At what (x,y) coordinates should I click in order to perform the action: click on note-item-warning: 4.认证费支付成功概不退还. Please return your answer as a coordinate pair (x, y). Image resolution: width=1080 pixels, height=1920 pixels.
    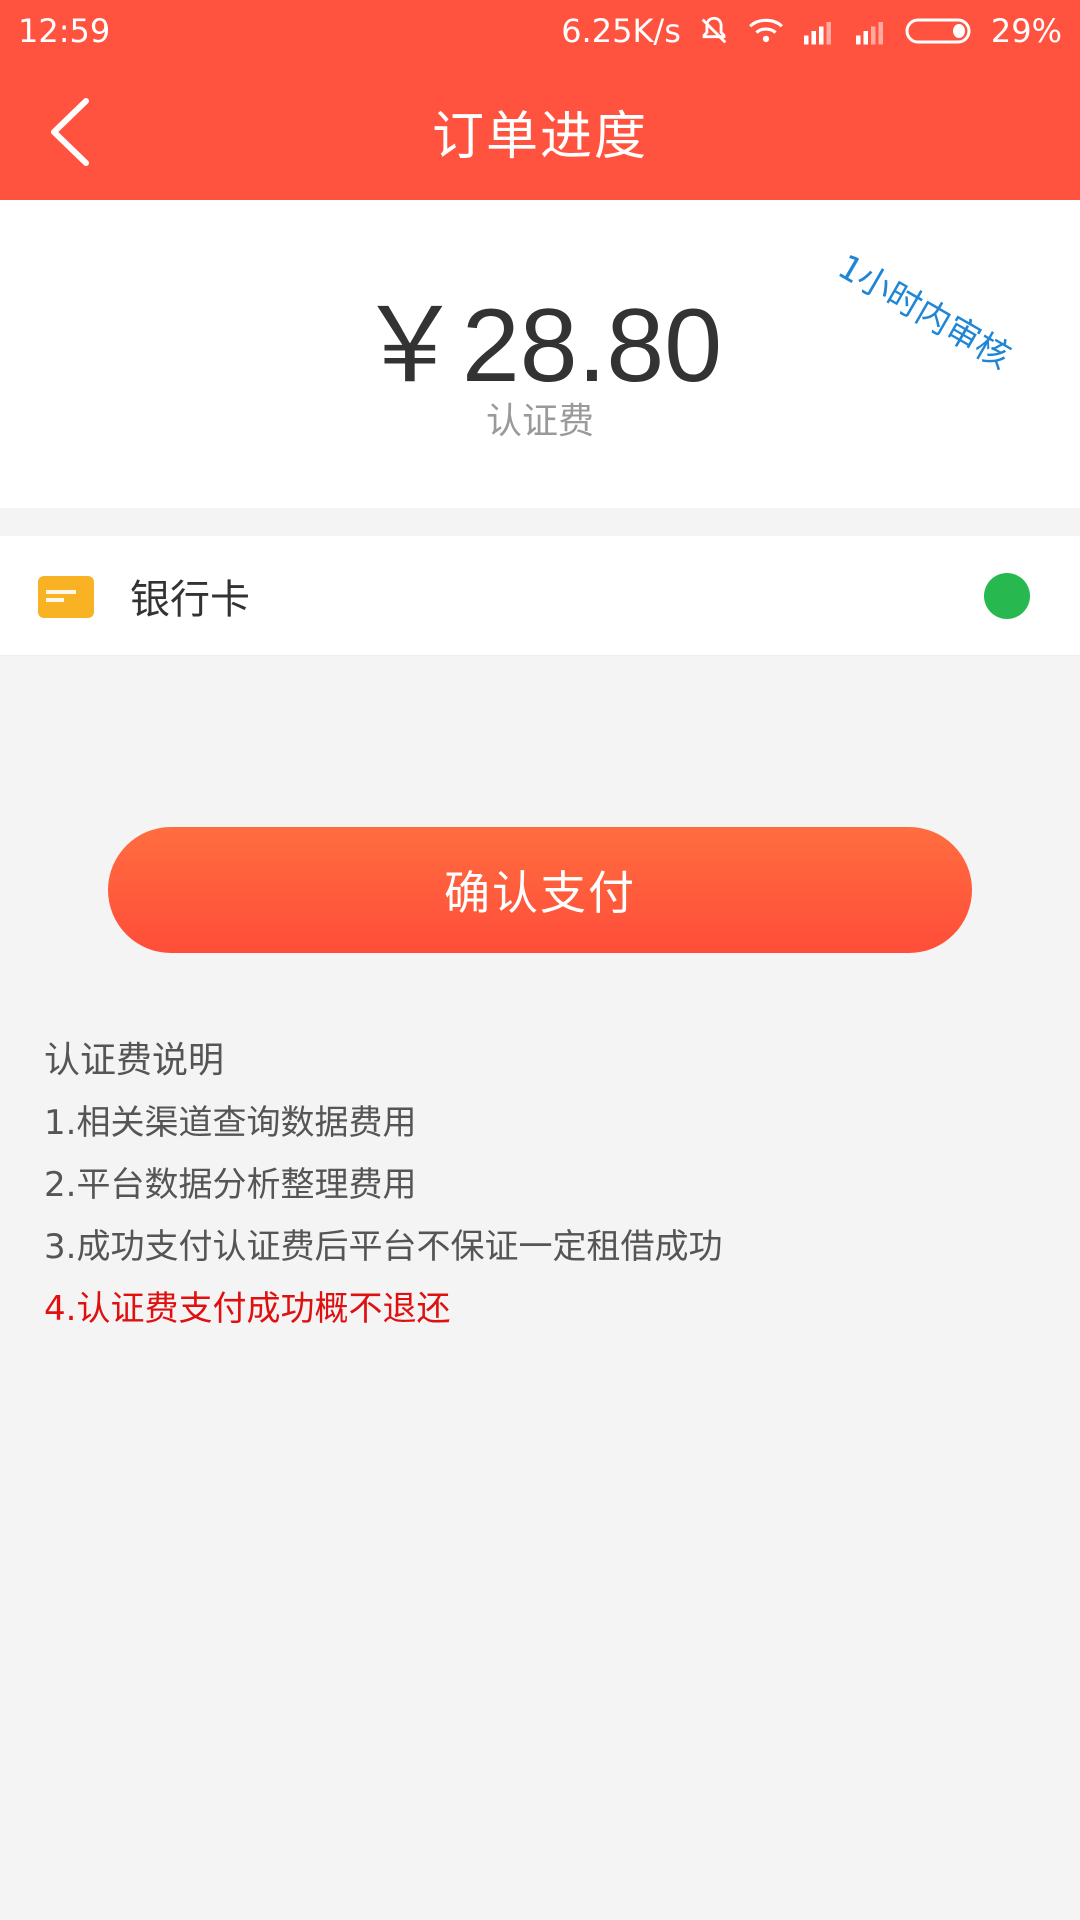
    Looking at the image, I should click on (247, 1309).